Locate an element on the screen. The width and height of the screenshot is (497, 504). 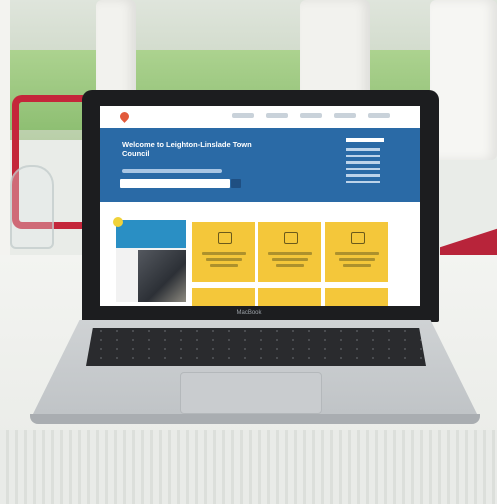
popular-links-title is located at coordinates (365, 140).